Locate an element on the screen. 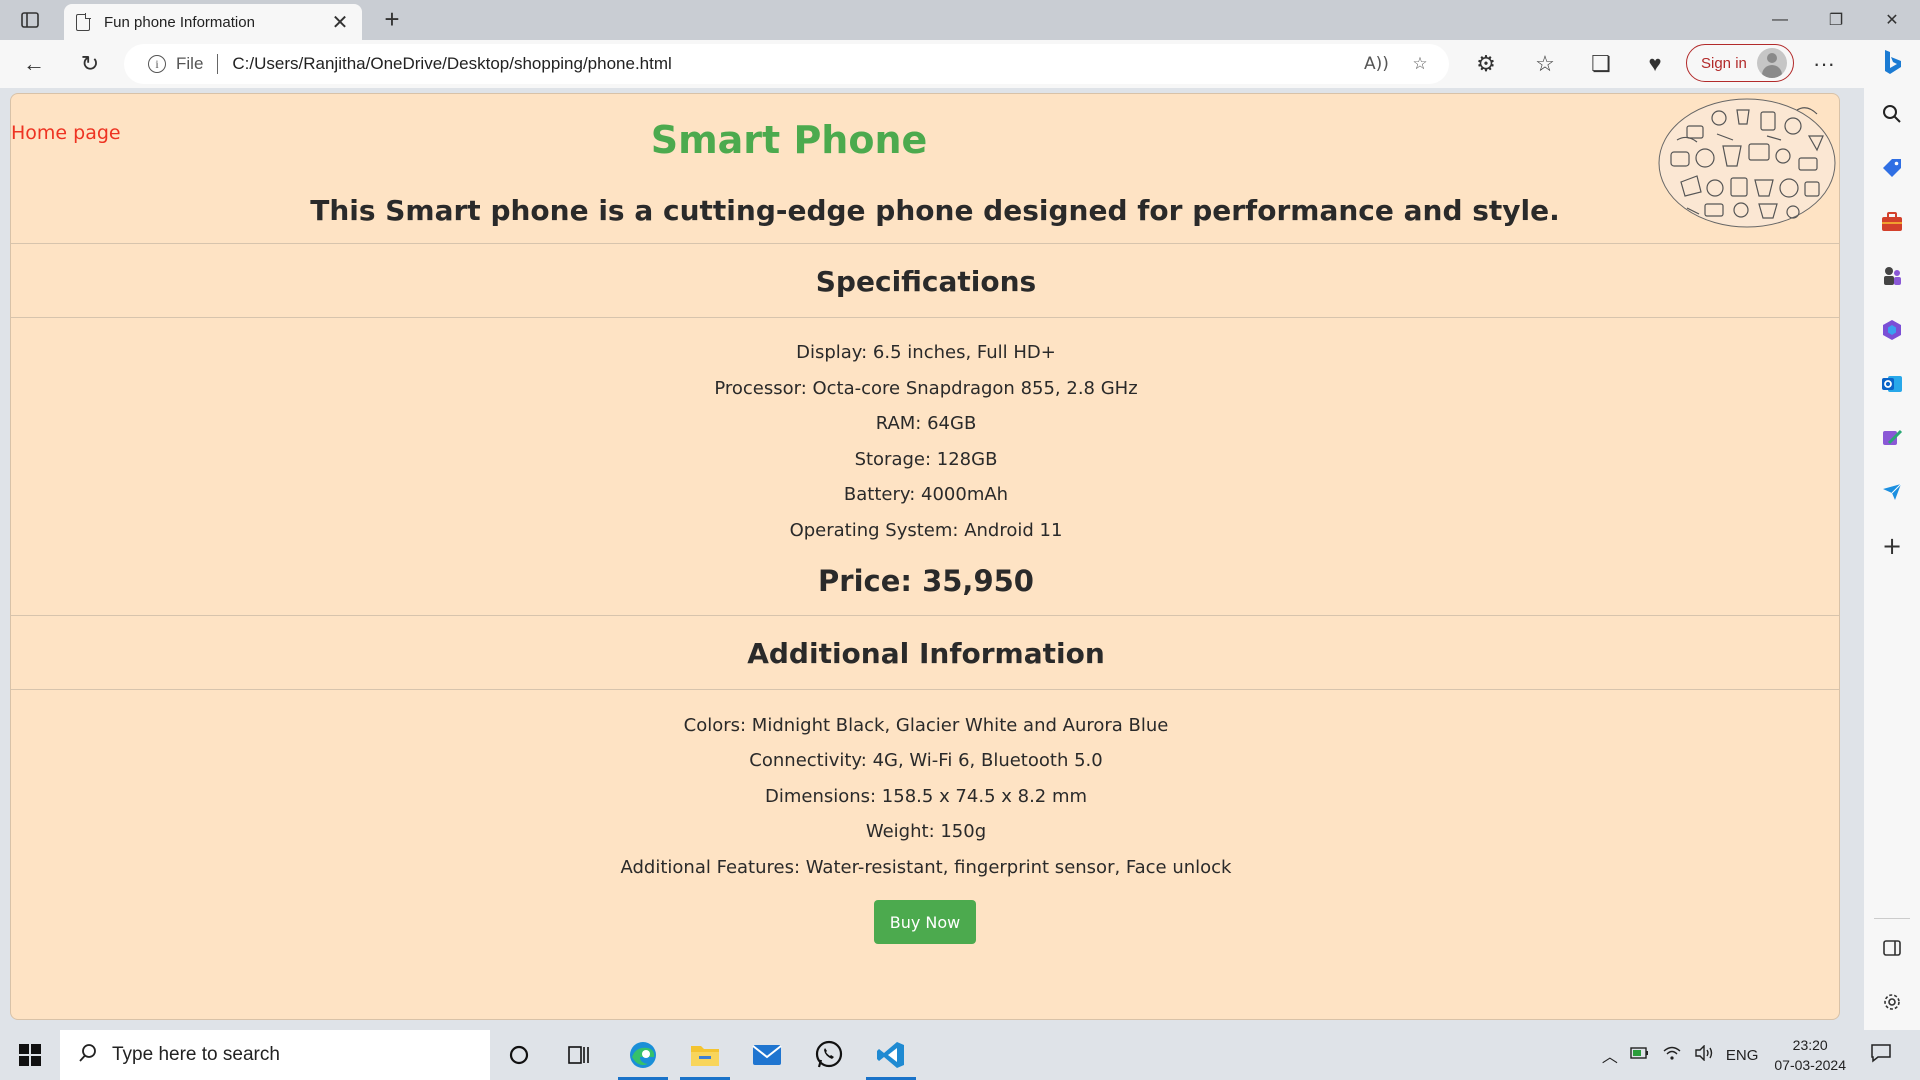 The image size is (1920, 1080). page-icon is located at coordinates (83, 21).